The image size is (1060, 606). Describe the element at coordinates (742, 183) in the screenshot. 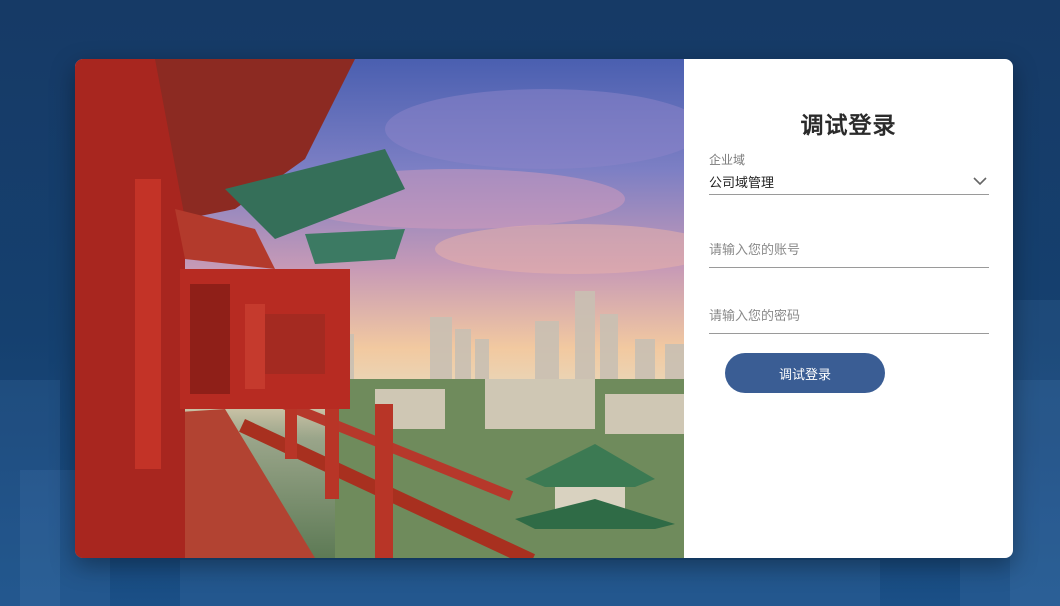

I see `domain-value: 公司域管理` at that location.